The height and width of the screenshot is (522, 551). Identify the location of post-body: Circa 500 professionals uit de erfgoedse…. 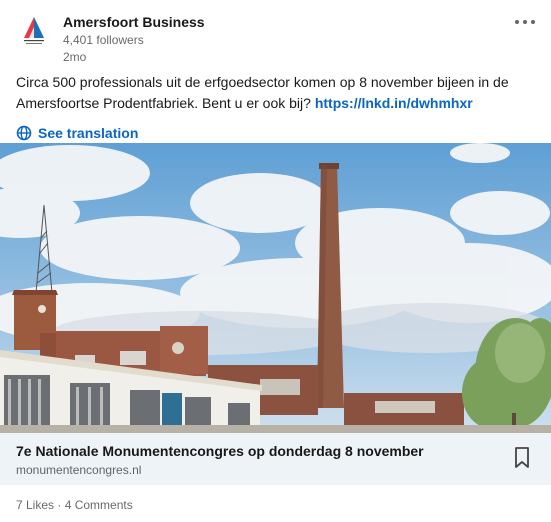
(276, 93).